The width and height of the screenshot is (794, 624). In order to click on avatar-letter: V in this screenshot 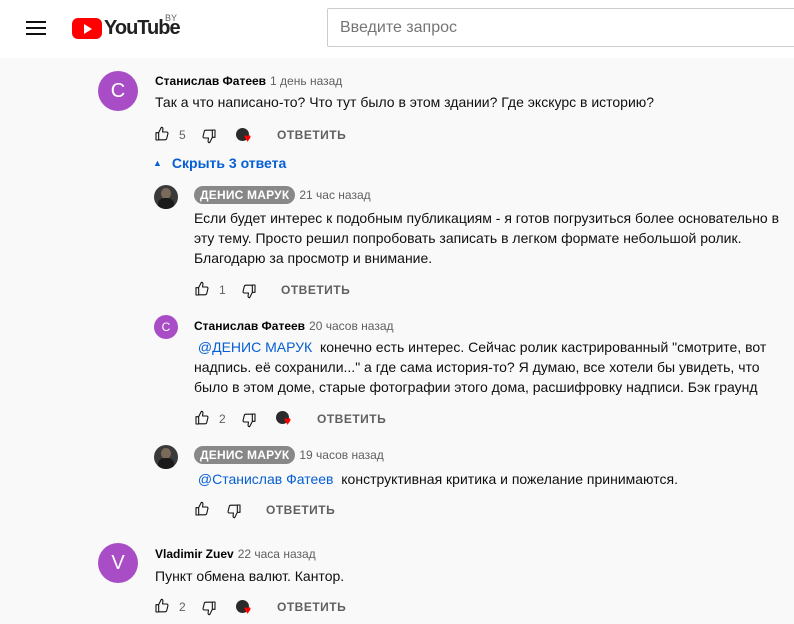, I will do `click(118, 563)`.